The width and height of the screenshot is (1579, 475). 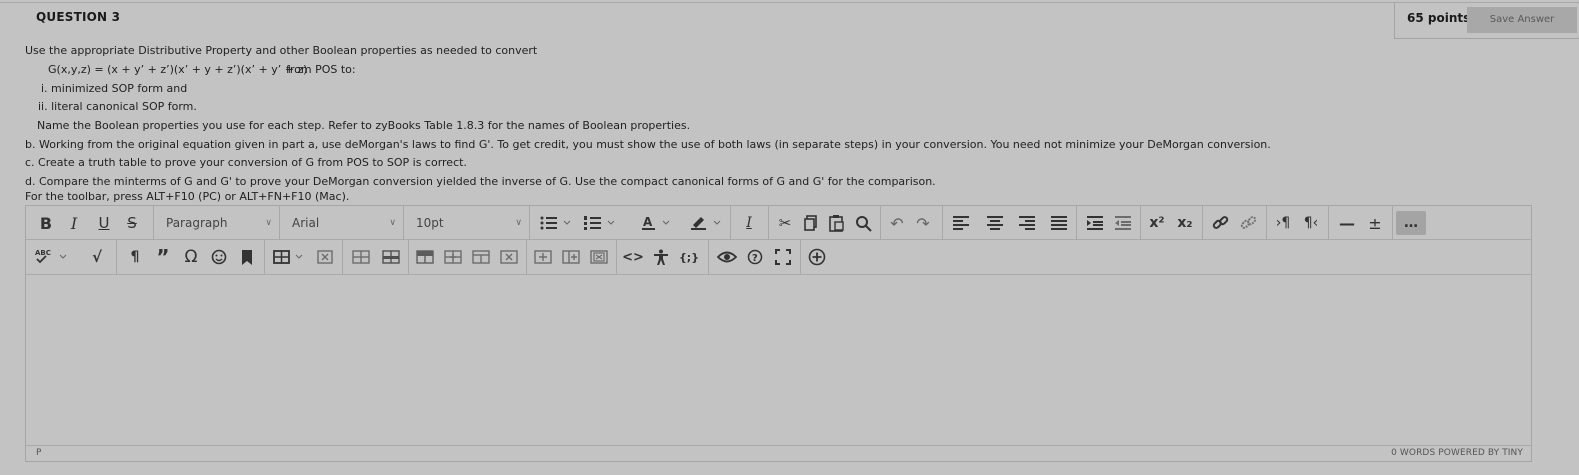 I want to click on editor-statusbar: P 0 WORDS POWERED BY TINY, so click(x=778, y=453).